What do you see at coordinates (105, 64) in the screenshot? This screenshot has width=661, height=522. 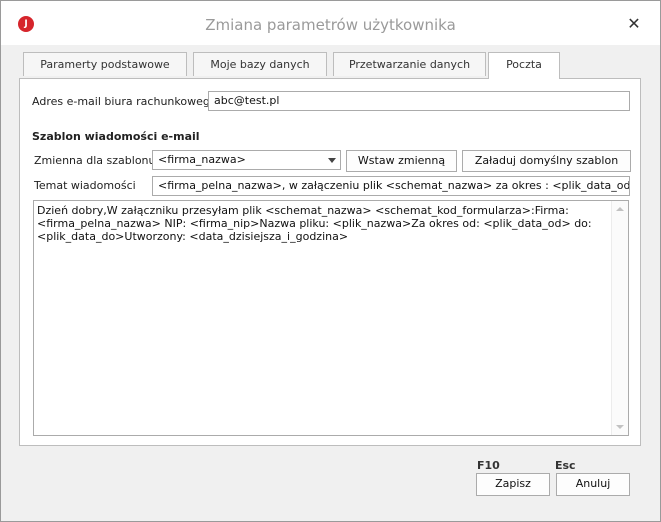 I see `tab-basic-parameters: Paramerty podstawowe` at bounding box center [105, 64].